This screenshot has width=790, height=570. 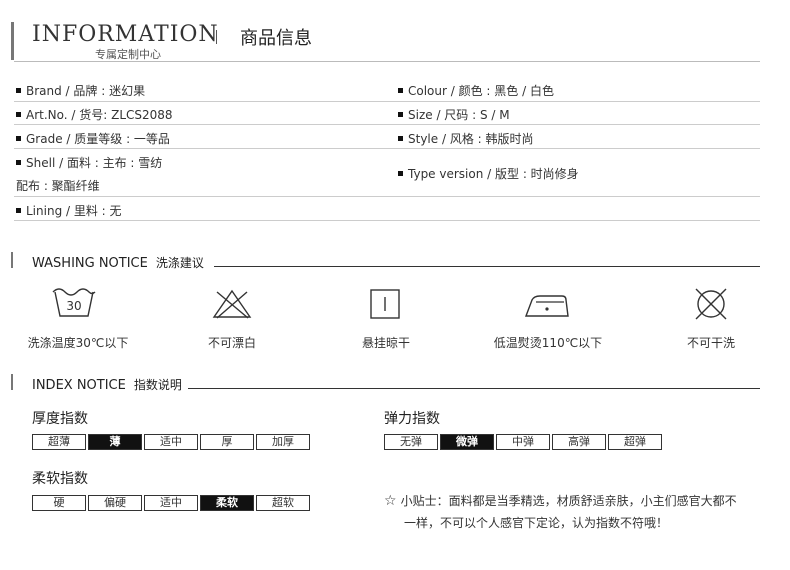 I want to click on softness-option: 适中, so click(x=171, y=503).